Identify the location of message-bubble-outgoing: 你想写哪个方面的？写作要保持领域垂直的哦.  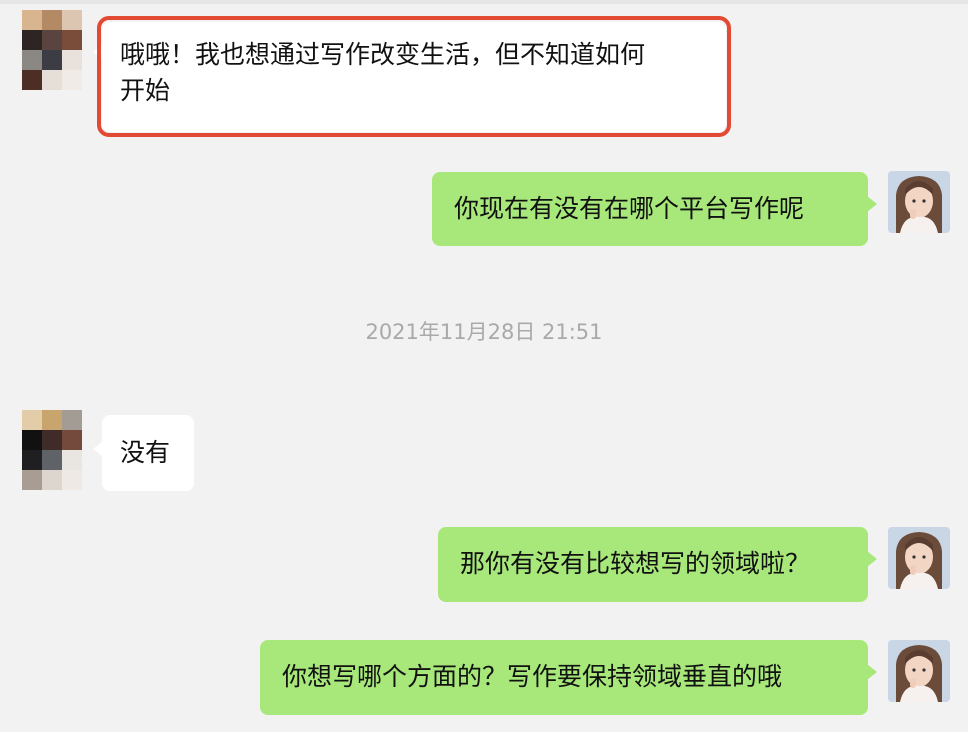
(568, 677).